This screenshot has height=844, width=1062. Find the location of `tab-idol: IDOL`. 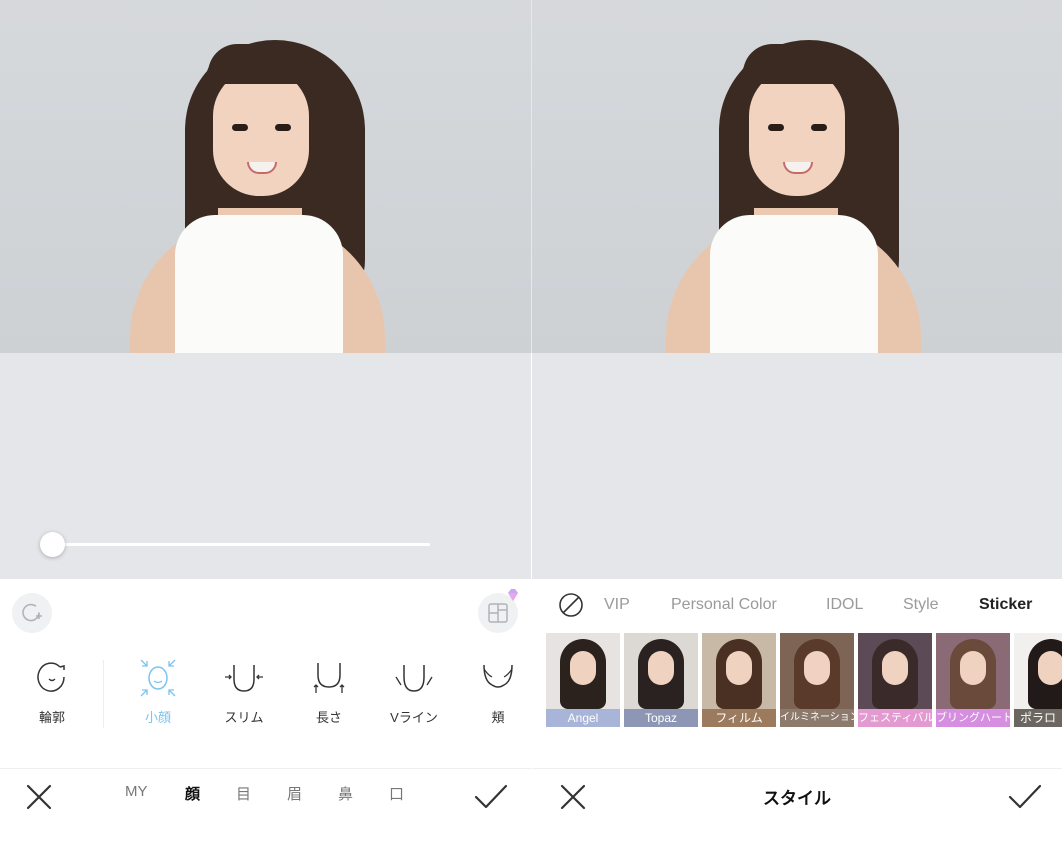

tab-idol: IDOL is located at coordinates (844, 605).